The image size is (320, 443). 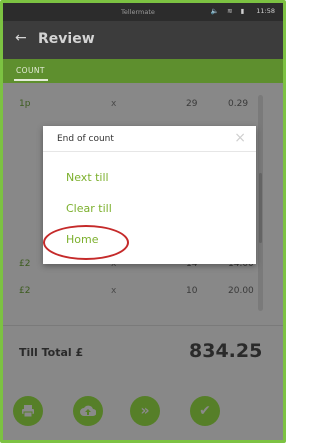 I want to click on table-row: 1p x 29 0.29, so click(x=143, y=109).